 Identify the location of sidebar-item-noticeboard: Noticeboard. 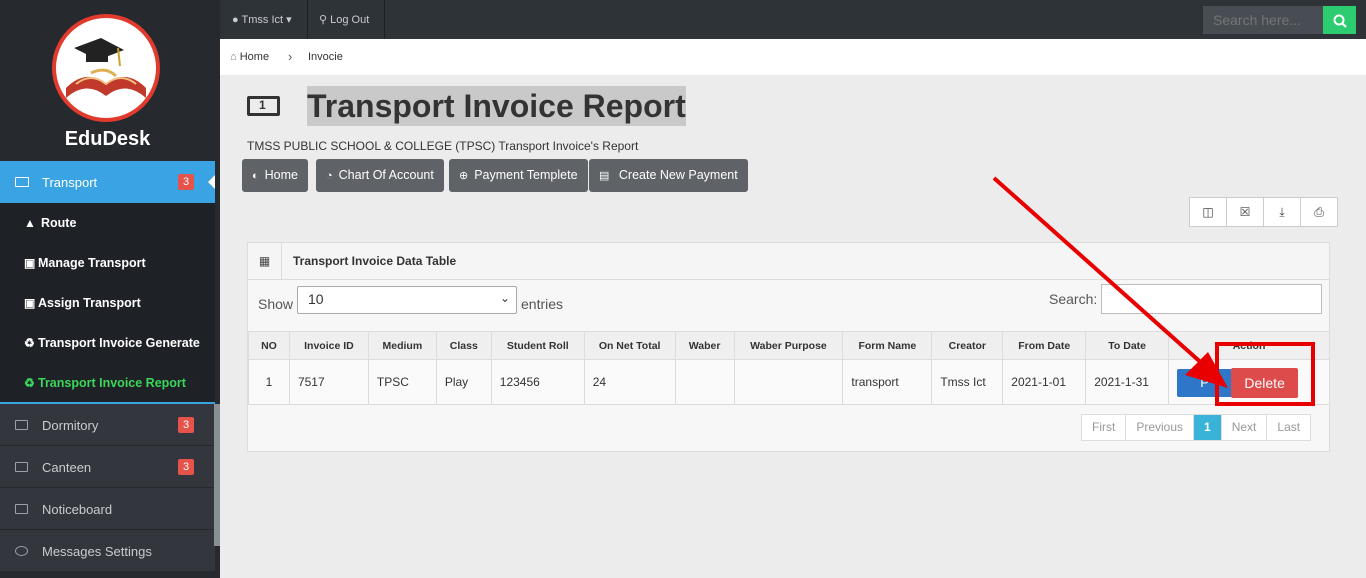
(107, 509).